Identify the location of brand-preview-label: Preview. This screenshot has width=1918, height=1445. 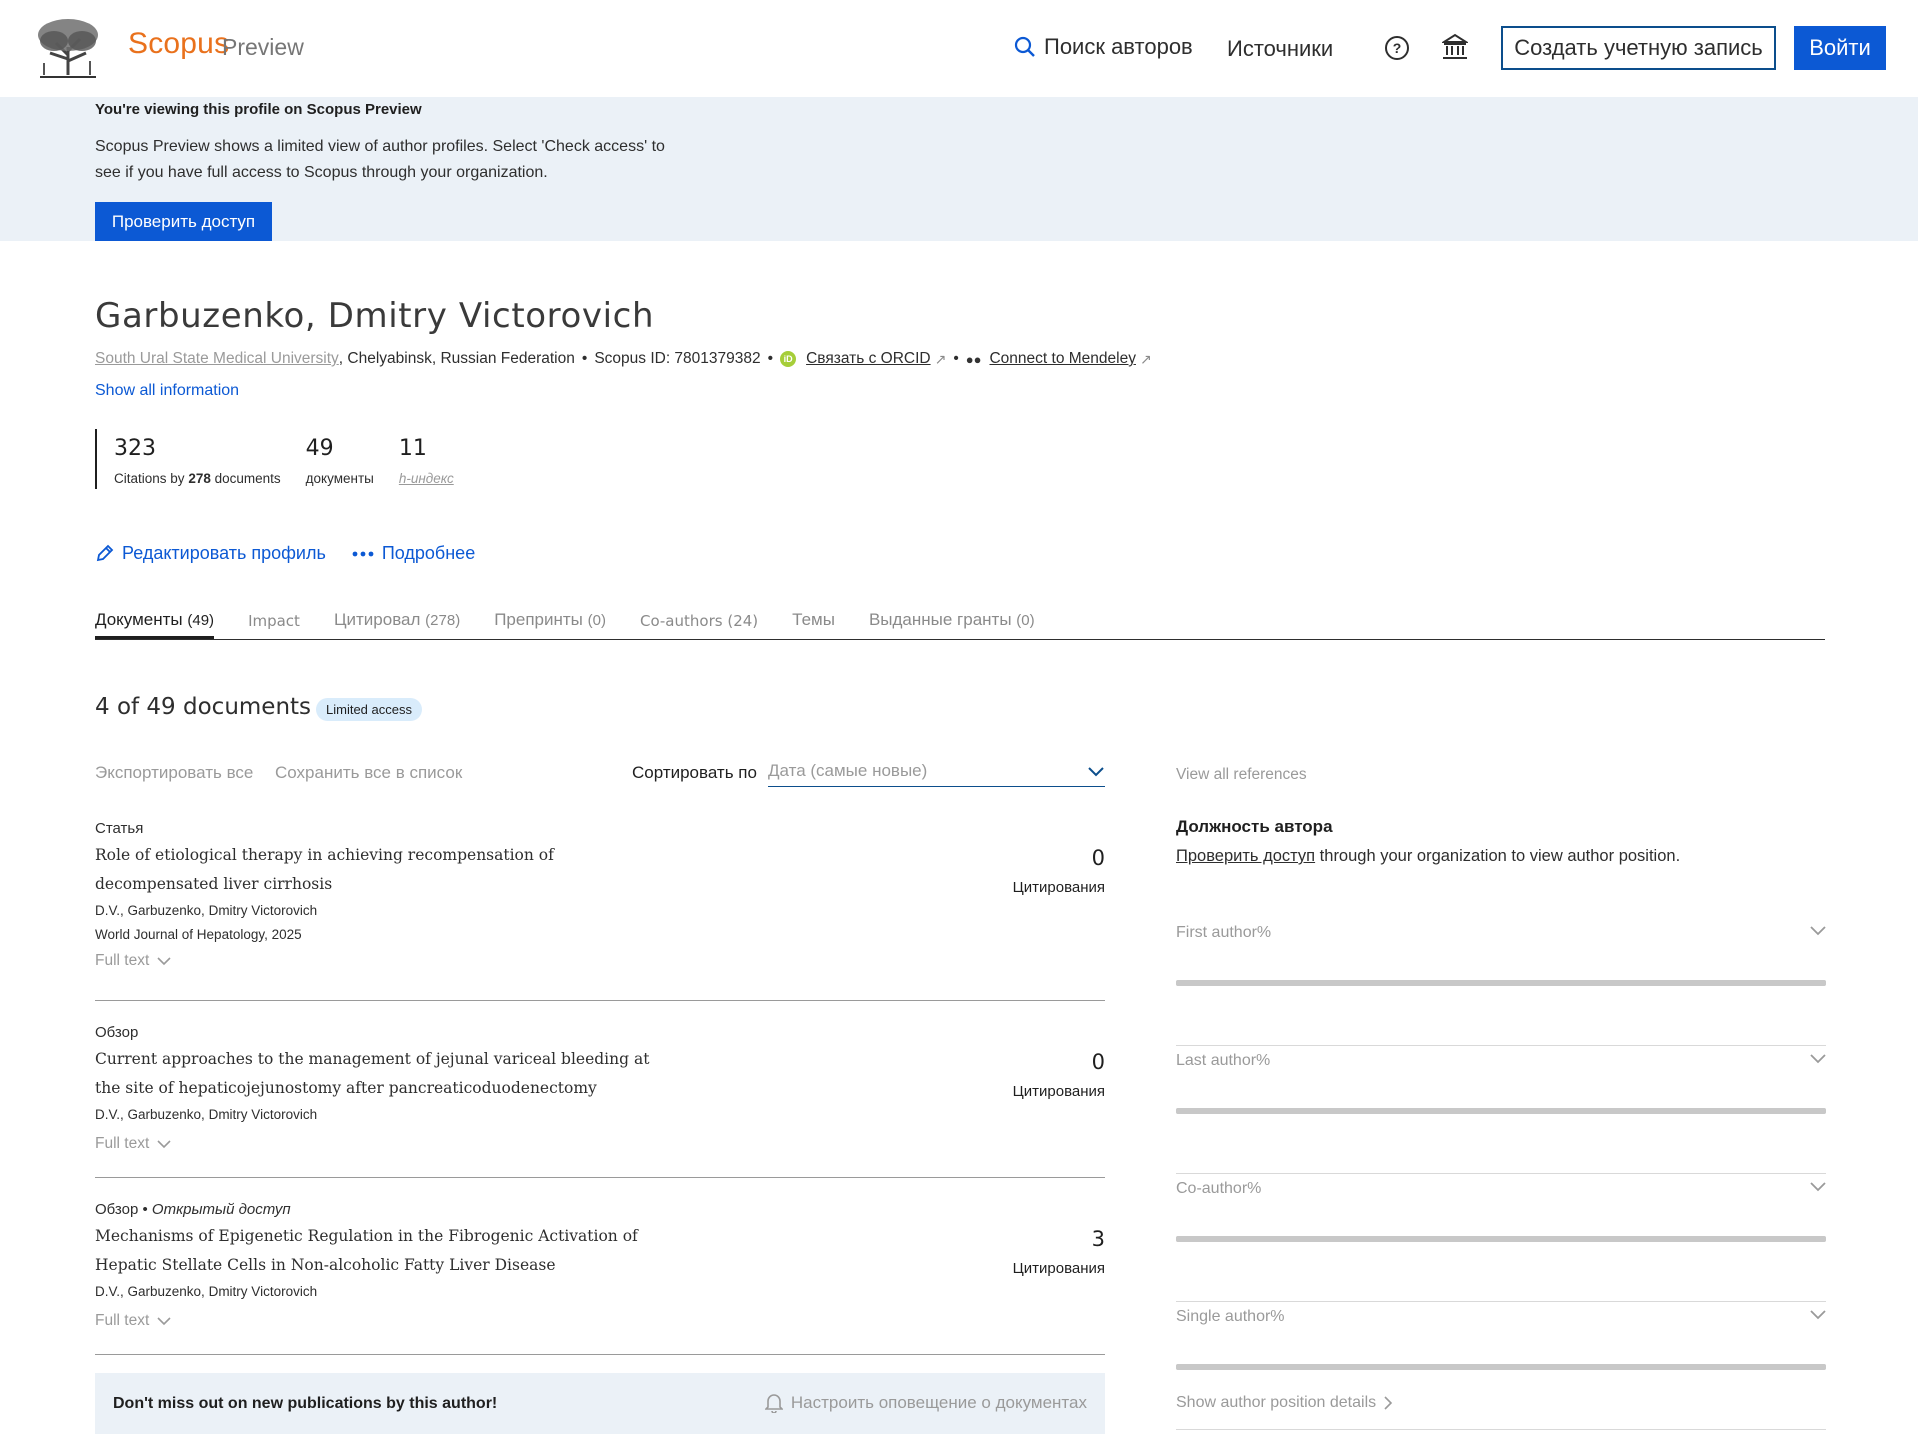
(263, 47).